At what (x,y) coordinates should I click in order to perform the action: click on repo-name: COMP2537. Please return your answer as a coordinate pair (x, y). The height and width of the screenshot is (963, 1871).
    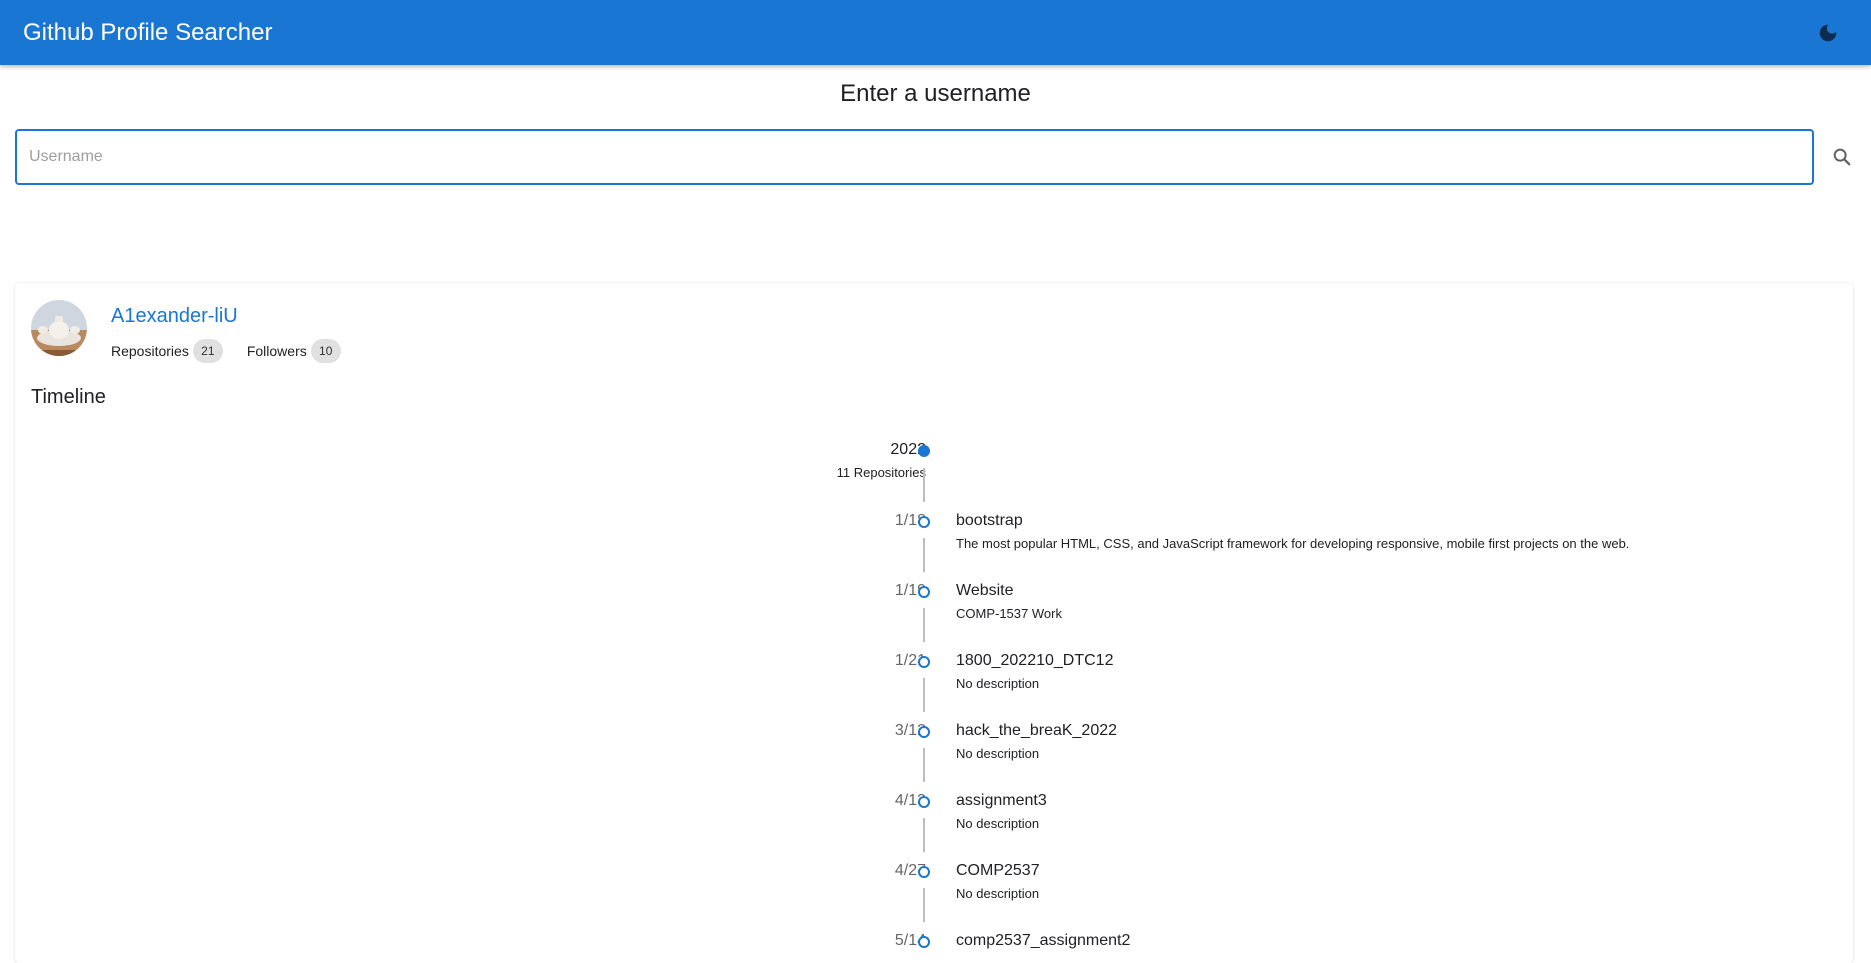
    Looking at the image, I should click on (998, 870).